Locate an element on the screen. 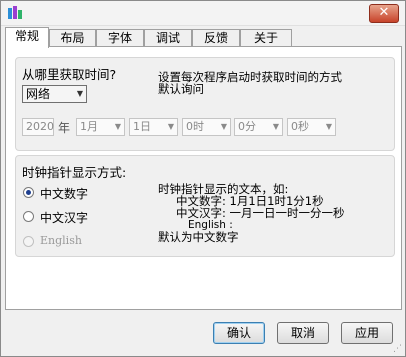 The image size is (406, 357). tab-general: 常规 is located at coordinates (27, 37).